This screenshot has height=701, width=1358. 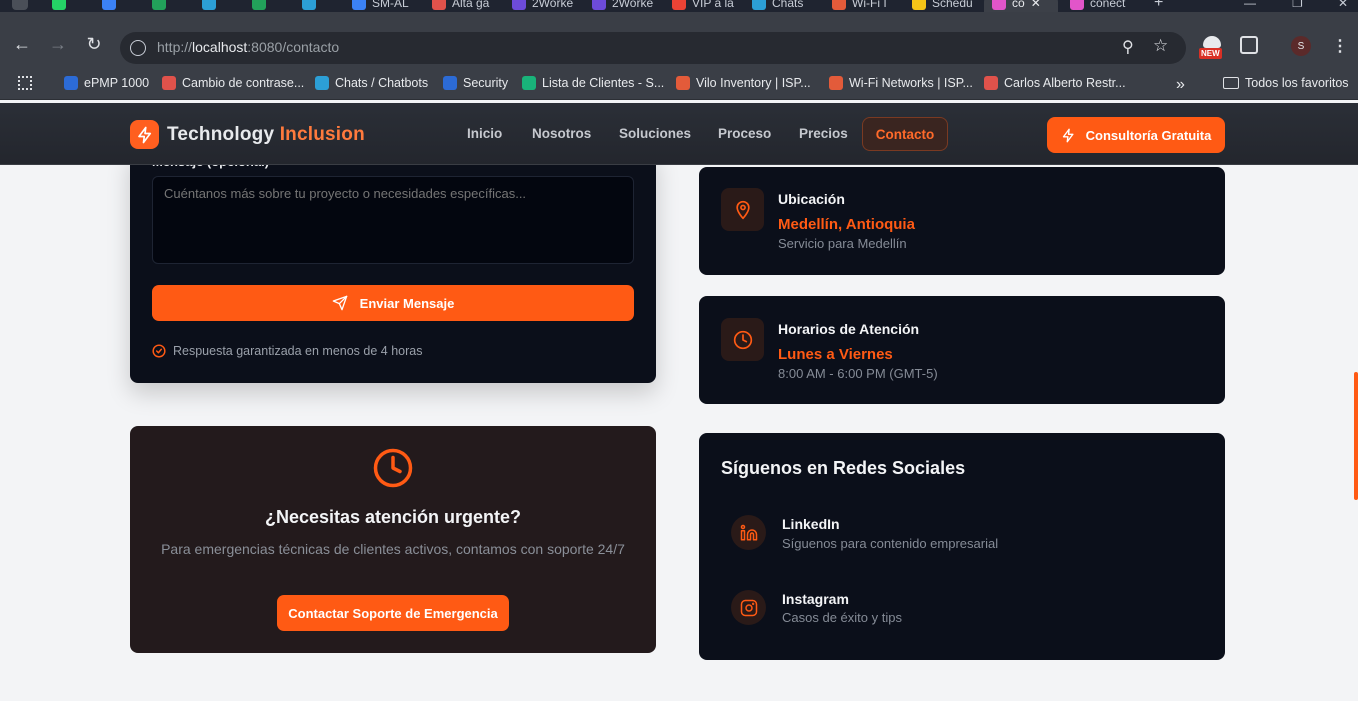 What do you see at coordinates (22, 44) in the screenshot?
I see `back-button: ←` at bounding box center [22, 44].